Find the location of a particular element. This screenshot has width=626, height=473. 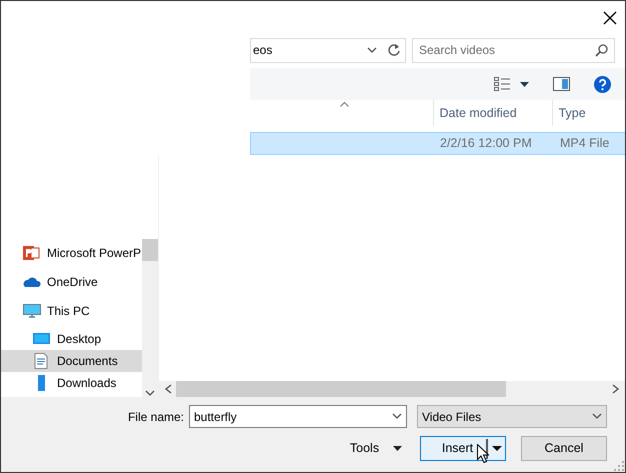

type-text: MP4 File is located at coordinates (585, 143).